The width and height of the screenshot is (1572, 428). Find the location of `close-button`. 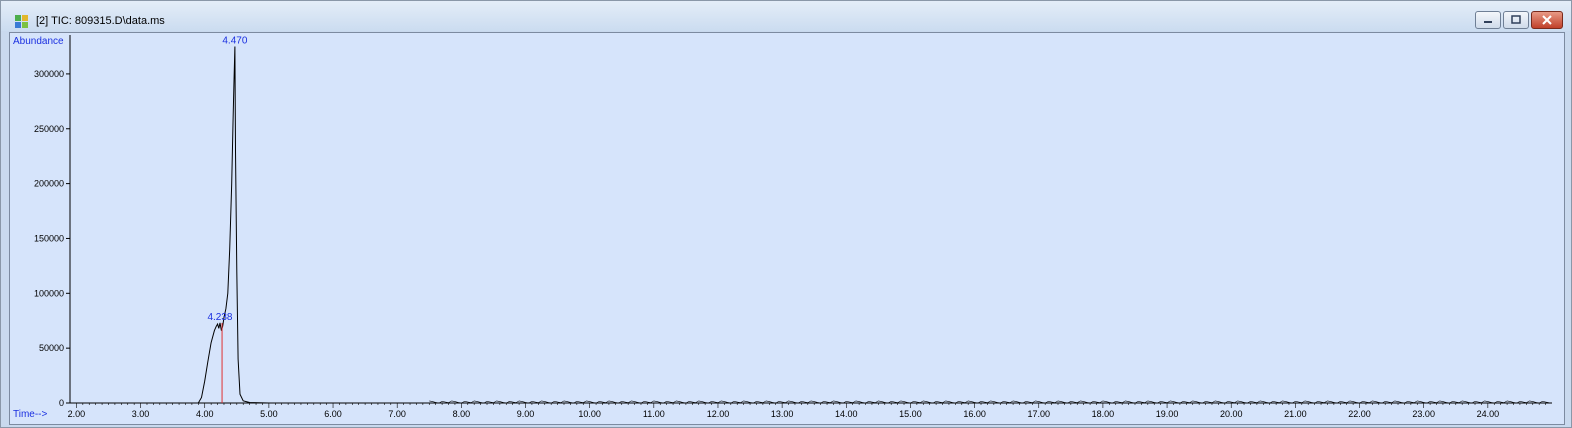

close-button is located at coordinates (1547, 20).